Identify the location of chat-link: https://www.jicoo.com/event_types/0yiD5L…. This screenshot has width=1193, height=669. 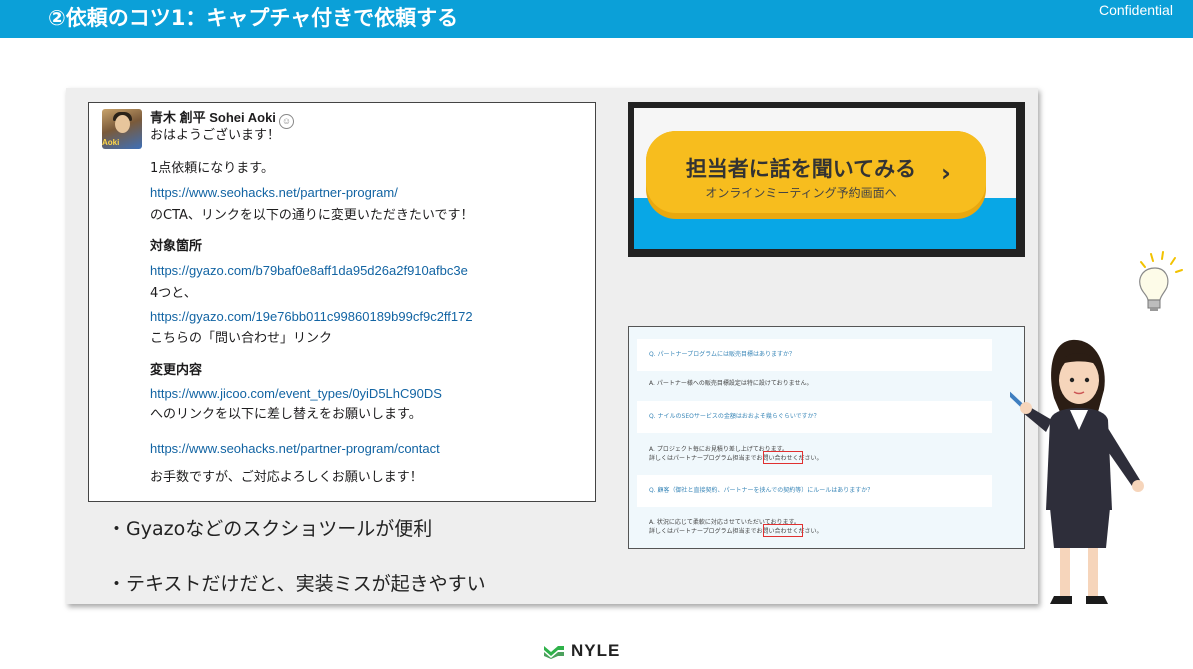
(296, 394).